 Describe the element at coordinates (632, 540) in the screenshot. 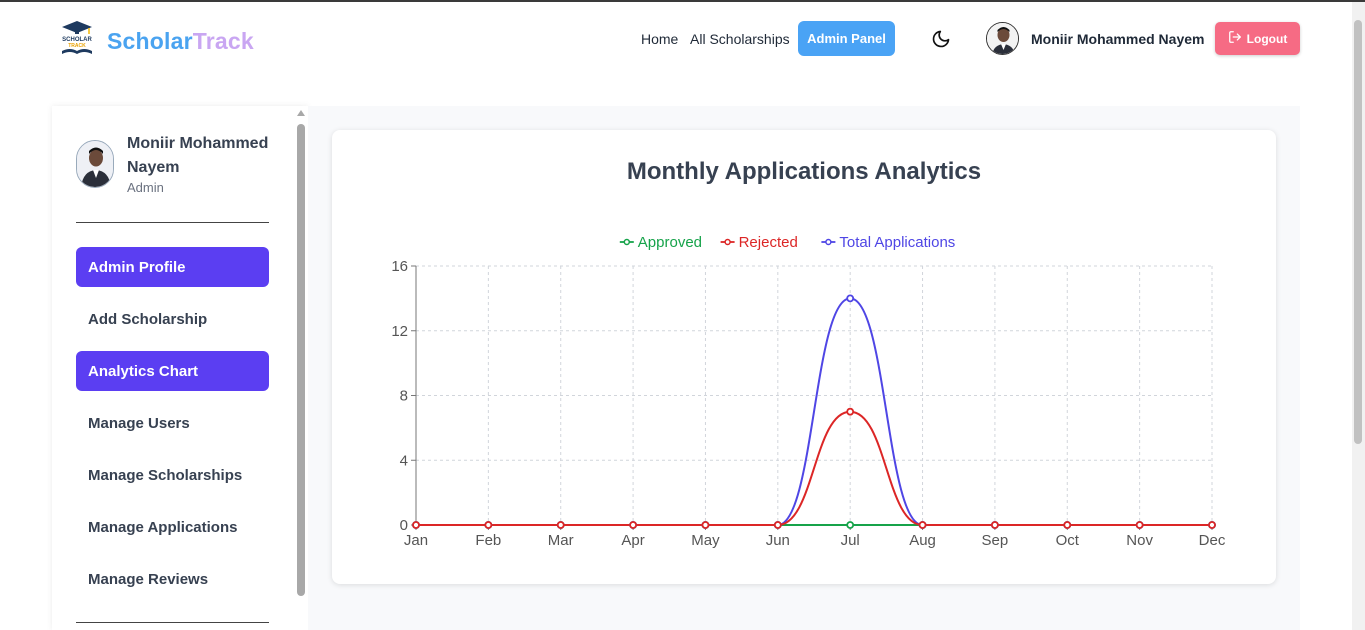

I see `x-tick-label: Apr` at that location.